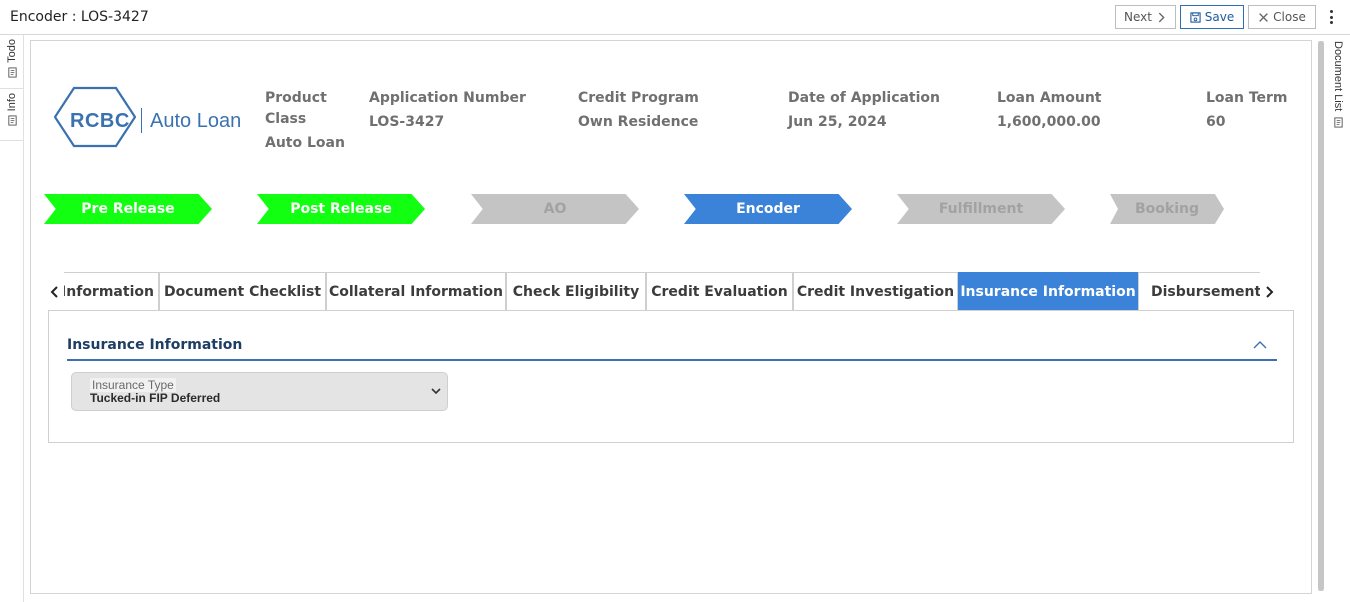 The height and width of the screenshot is (602, 1350). What do you see at coordinates (155, 398) in the screenshot?
I see `insurance-type-value: Tucked-in FIP Deferred` at bounding box center [155, 398].